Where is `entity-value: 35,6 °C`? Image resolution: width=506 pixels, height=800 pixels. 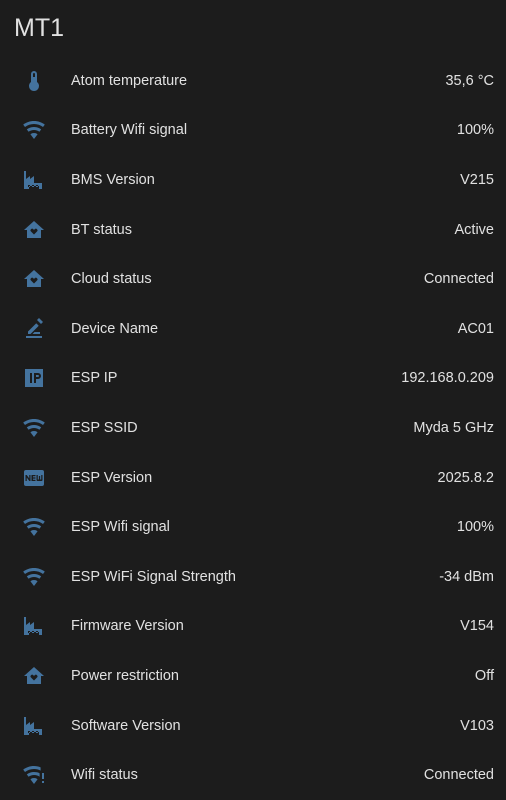 entity-value: 35,6 °C is located at coordinates (469, 80).